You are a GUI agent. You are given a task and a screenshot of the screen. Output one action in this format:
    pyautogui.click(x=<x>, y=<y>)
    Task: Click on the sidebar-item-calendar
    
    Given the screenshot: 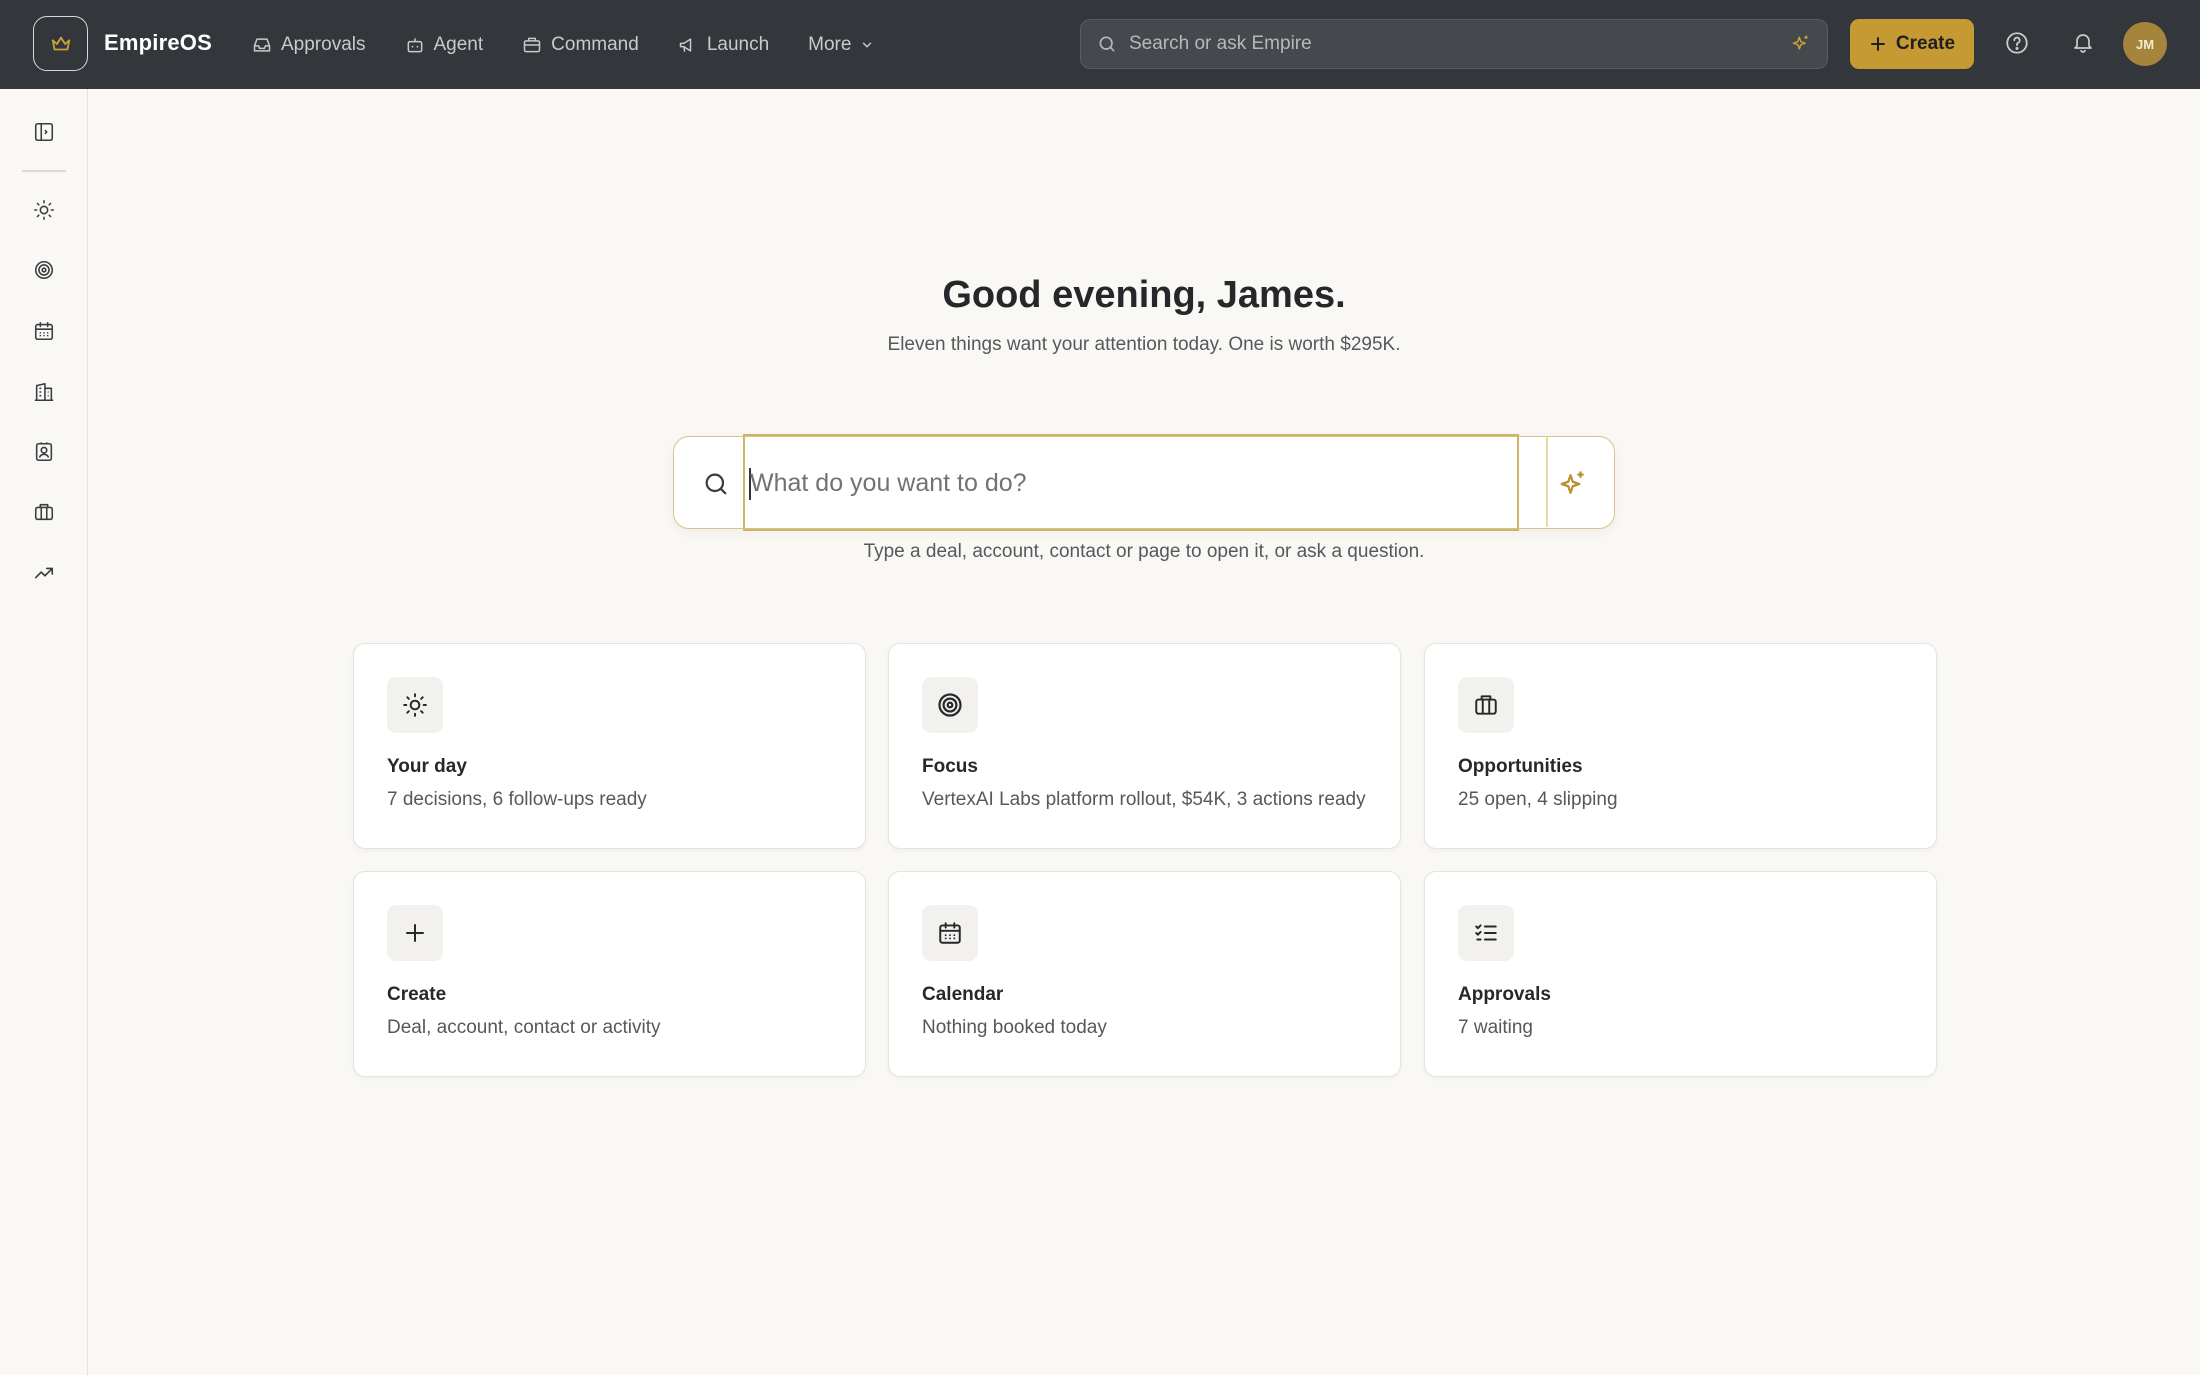 What is the action you would take?
    pyautogui.click(x=44, y=331)
    